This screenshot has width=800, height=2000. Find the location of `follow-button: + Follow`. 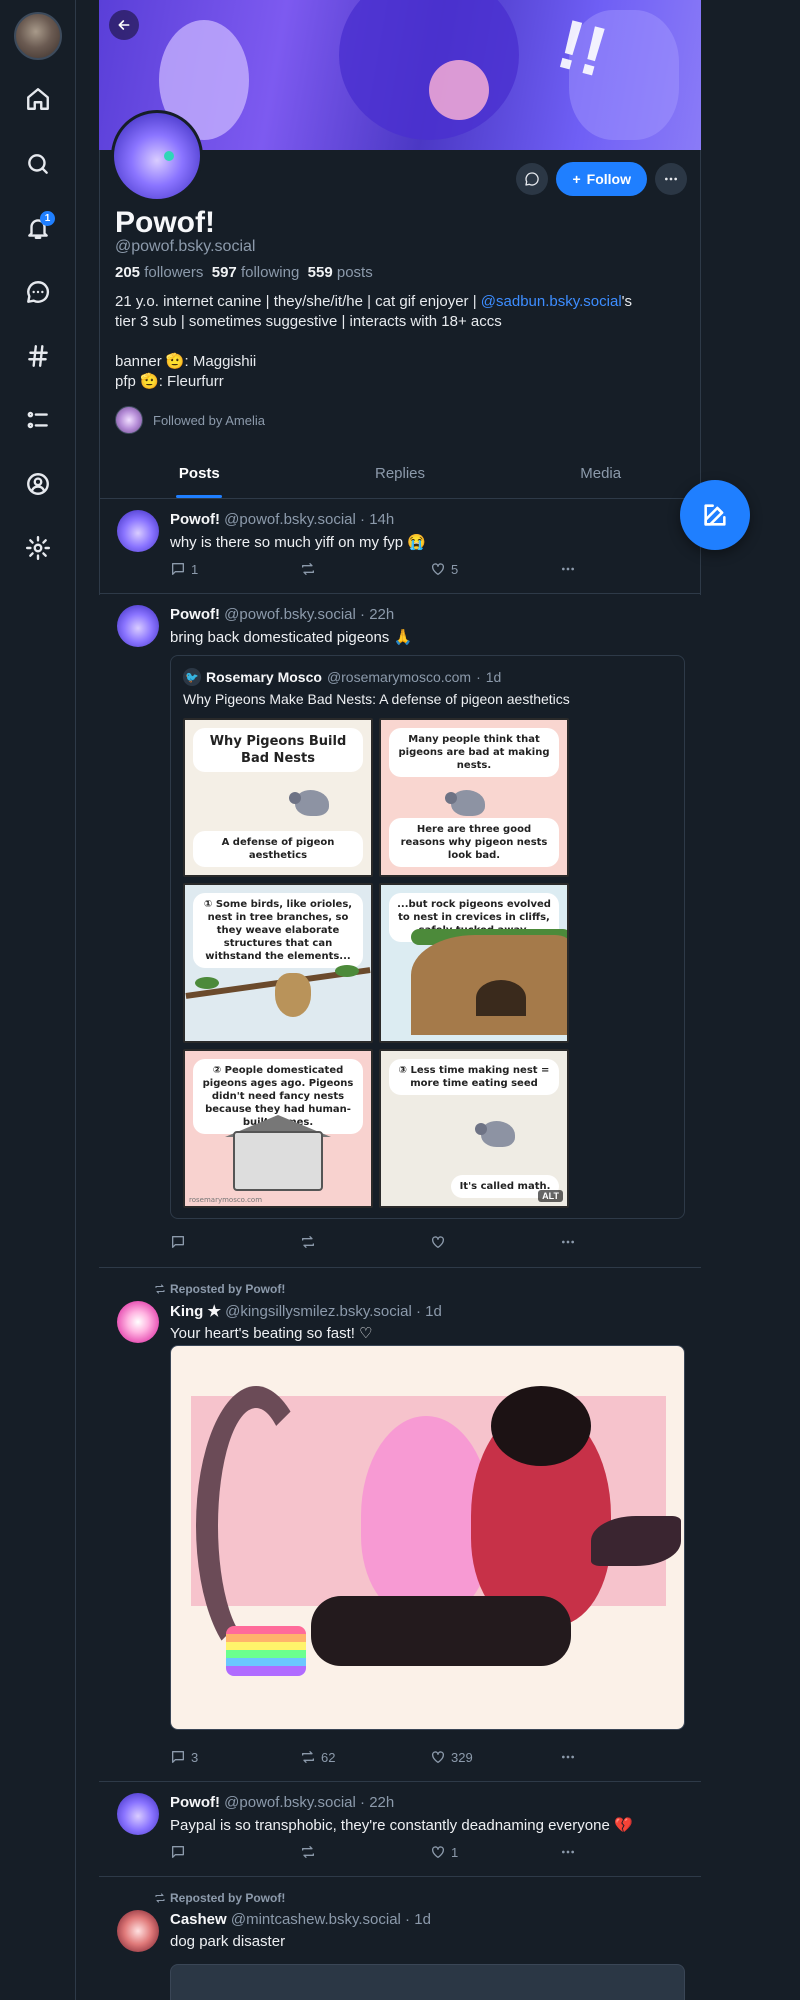

follow-button: + Follow is located at coordinates (601, 179).